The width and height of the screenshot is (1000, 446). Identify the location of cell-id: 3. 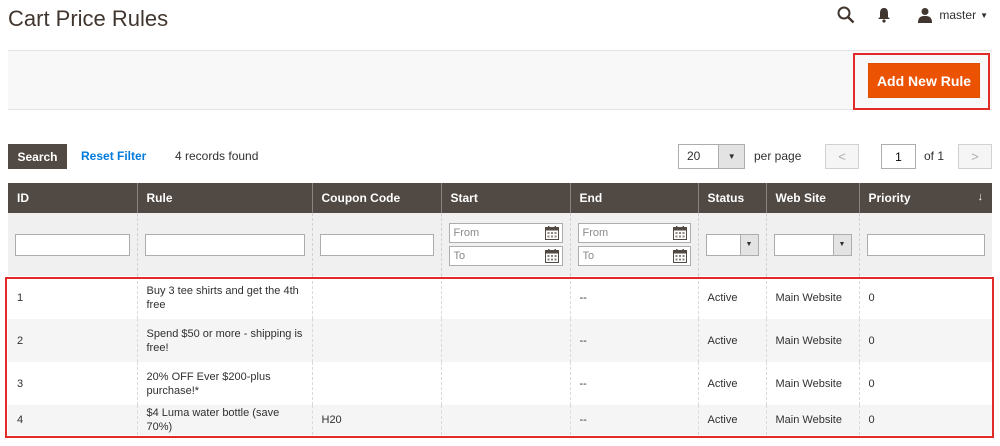
(73, 383).